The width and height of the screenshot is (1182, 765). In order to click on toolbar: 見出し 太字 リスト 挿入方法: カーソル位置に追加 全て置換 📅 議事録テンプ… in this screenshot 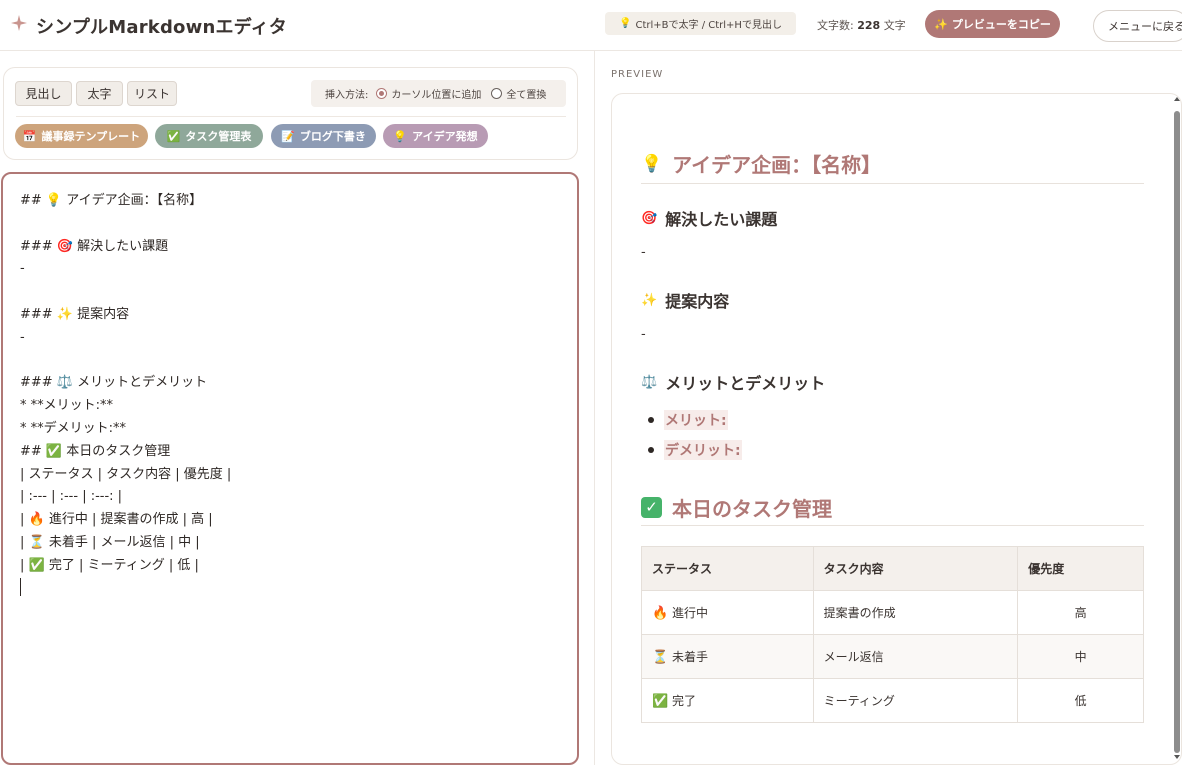, I will do `click(290, 113)`.